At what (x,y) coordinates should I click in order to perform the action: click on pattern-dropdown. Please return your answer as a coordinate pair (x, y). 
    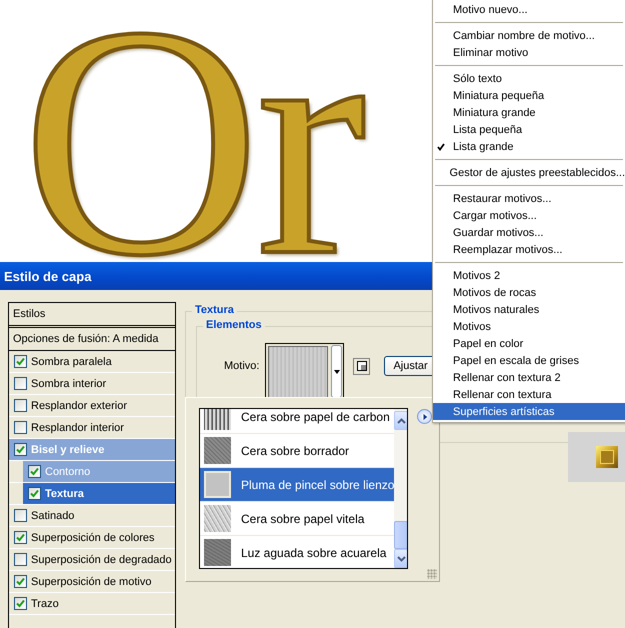
    Looking at the image, I should click on (304, 371).